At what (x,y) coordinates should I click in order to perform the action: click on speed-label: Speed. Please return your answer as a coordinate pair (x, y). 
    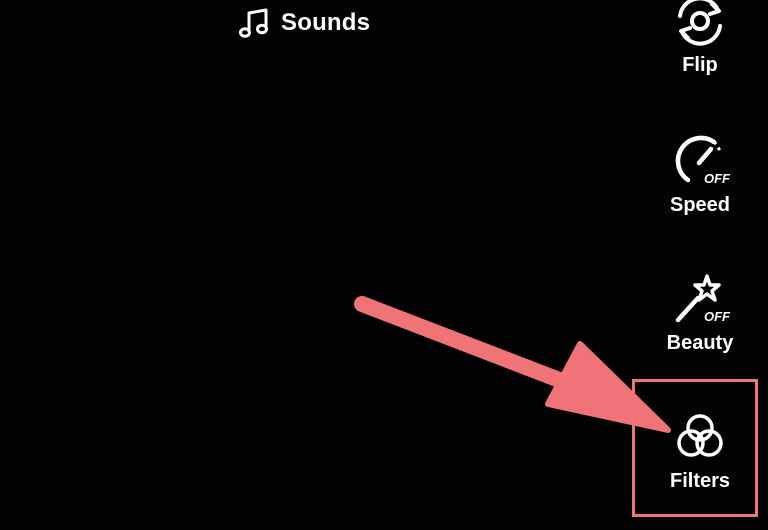
    Looking at the image, I should click on (700, 205).